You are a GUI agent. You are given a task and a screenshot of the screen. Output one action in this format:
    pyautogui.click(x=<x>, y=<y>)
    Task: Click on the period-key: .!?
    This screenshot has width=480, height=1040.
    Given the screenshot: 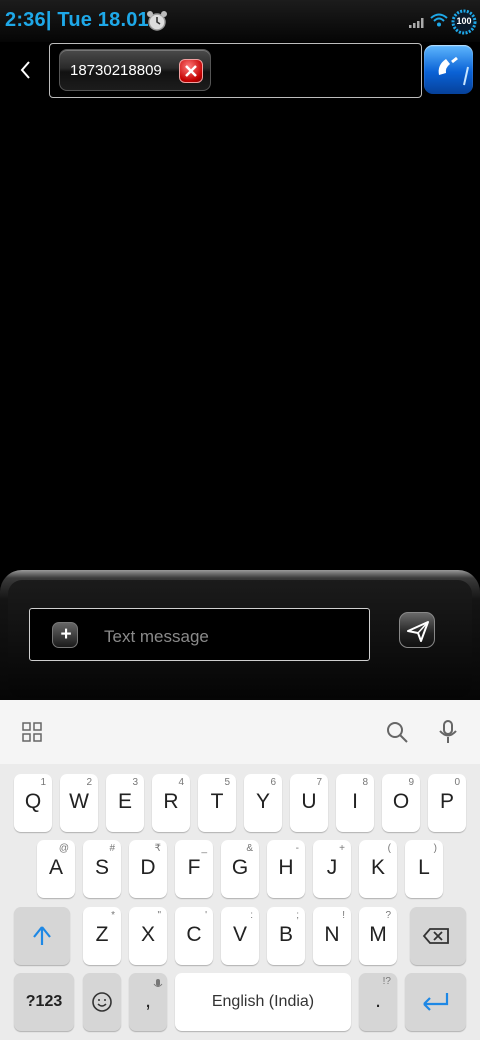 What is the action you would take?
    pyautogui.click(x=378, y=1002)
    